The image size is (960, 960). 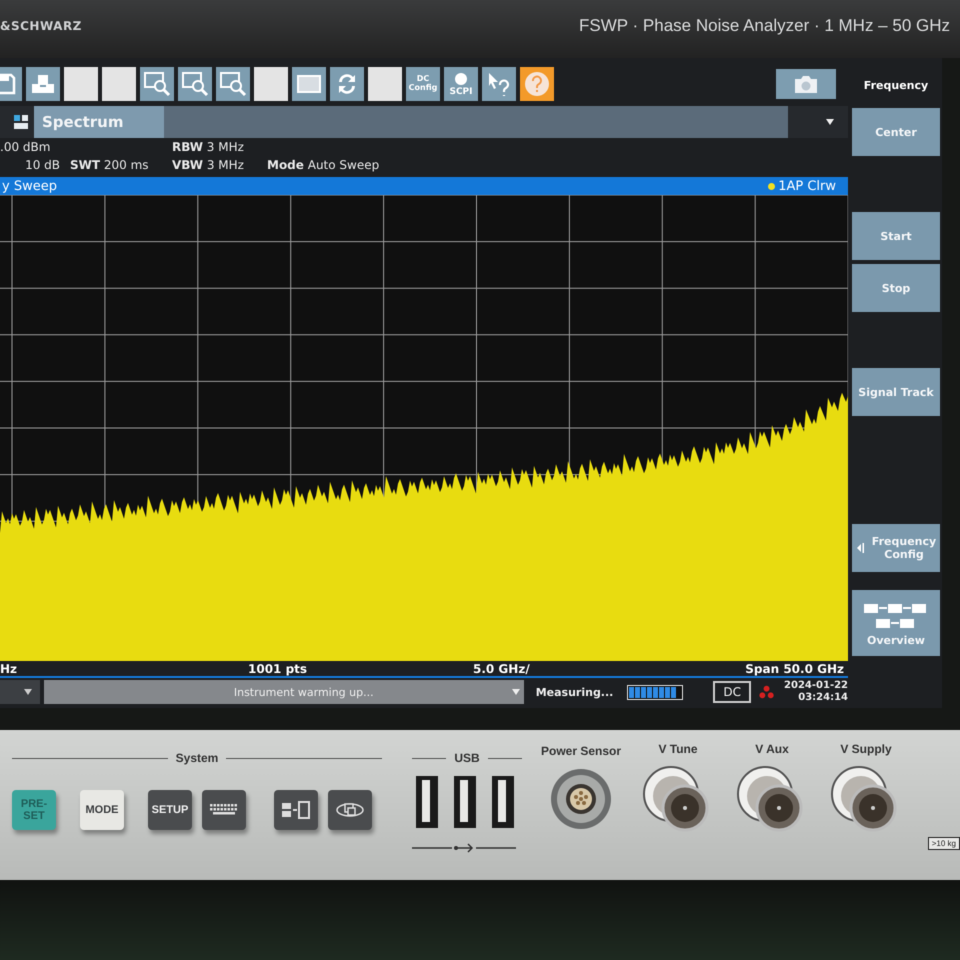 What do you see at coordinates (278, 669) in the screenshot?
I see `points-text: 1001 pts` at bounding box center [278, 669].